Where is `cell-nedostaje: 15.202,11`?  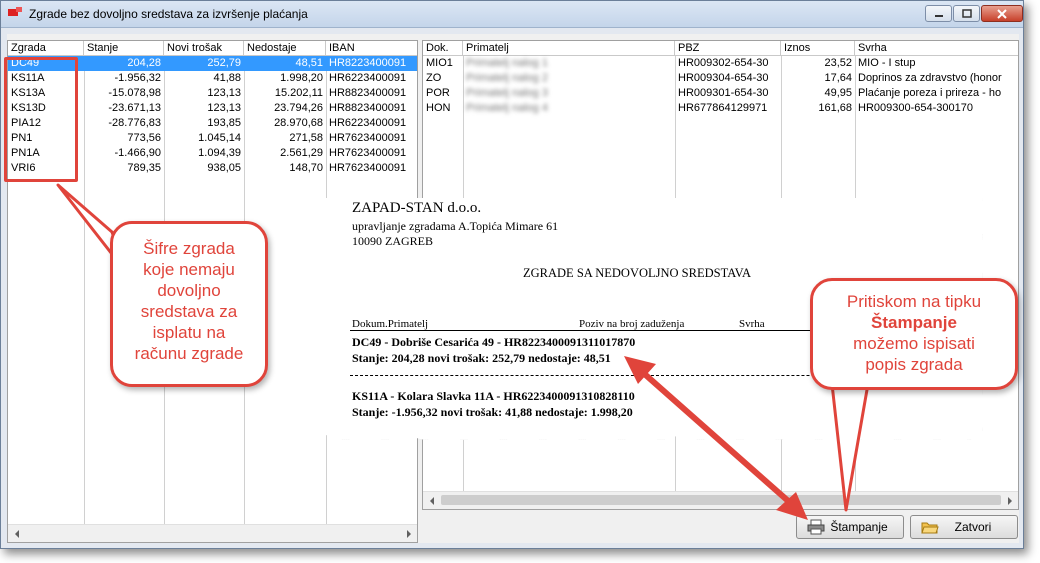 cell-nedostaje: 15.202,11 is located at coordinates (298, 93).